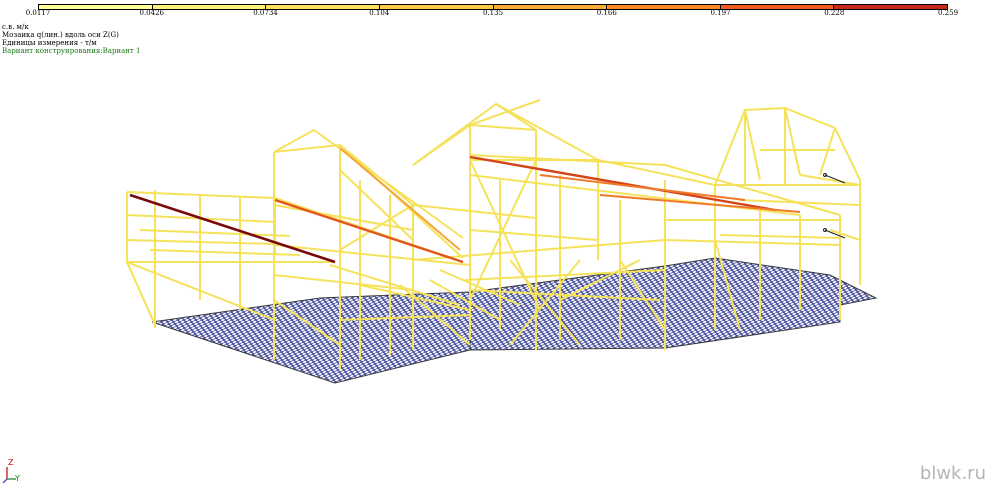 The width and height of the screenshot is (1000, 492). What do you see at coordinates (17, 478) in the screenshot?
I see `y-axis-label: Y` at bounding box center [17, 478].